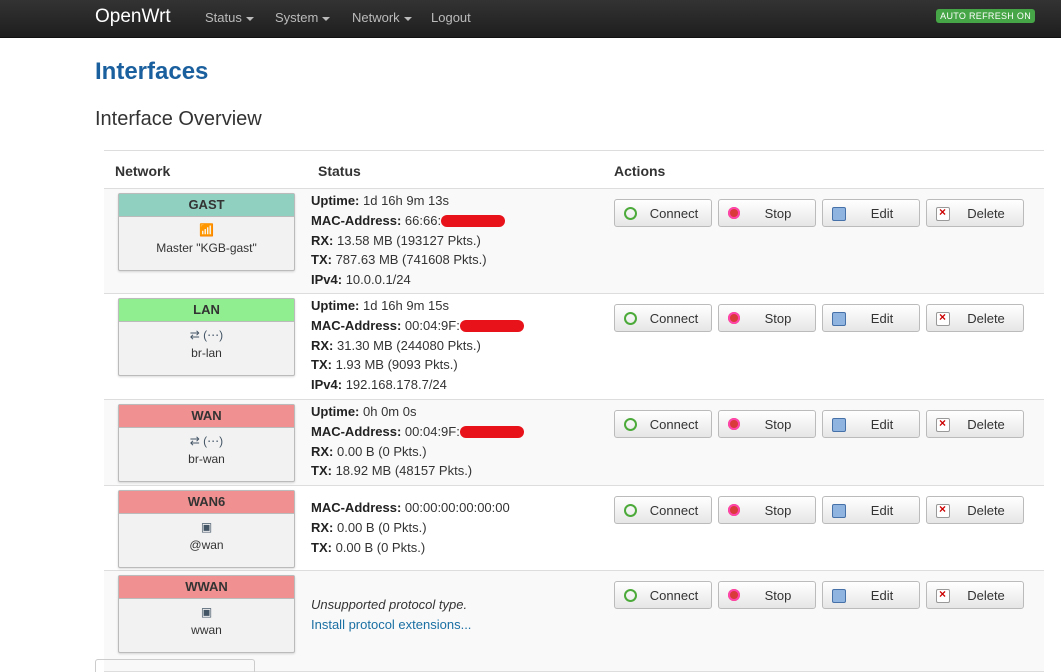  I want to click on status-line: RX: 0.00 B (0 Pkts.), so click(410, 528).